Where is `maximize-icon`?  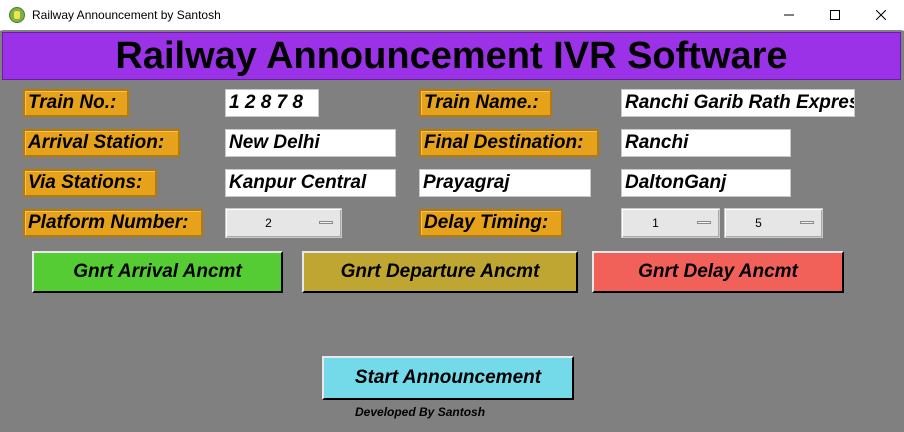
maximize-icon is located at coordinates (835, 15).